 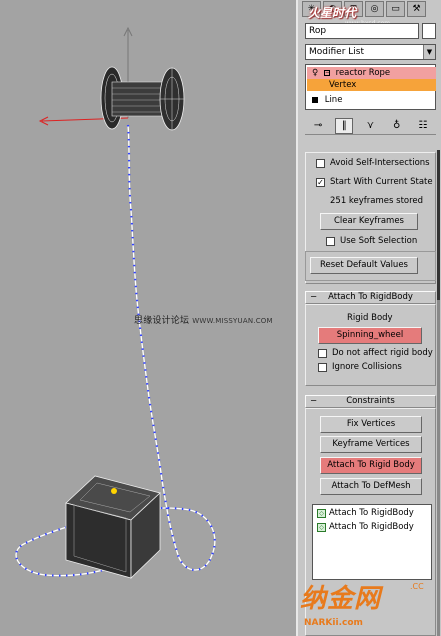 What do you see at coordinates (370, 401) in the screenshot?
I see `constraints-rollout-header: − Constraints` at bounding box center [370, 401].